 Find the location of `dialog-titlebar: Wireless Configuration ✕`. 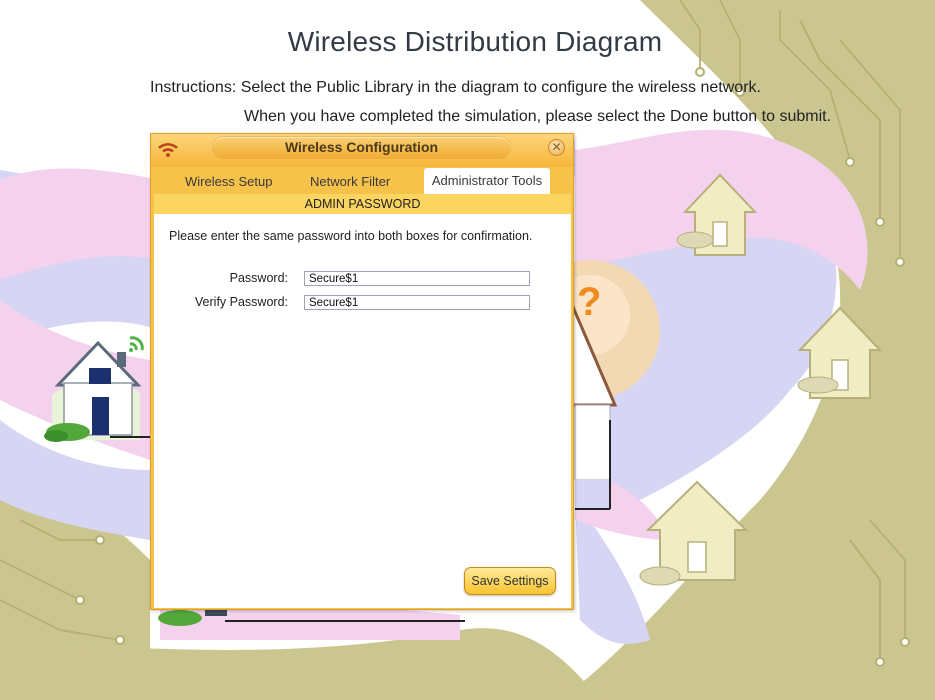

dialog-titlebar: Wireless Configuration ✕ is located at coordinates (362, 150).